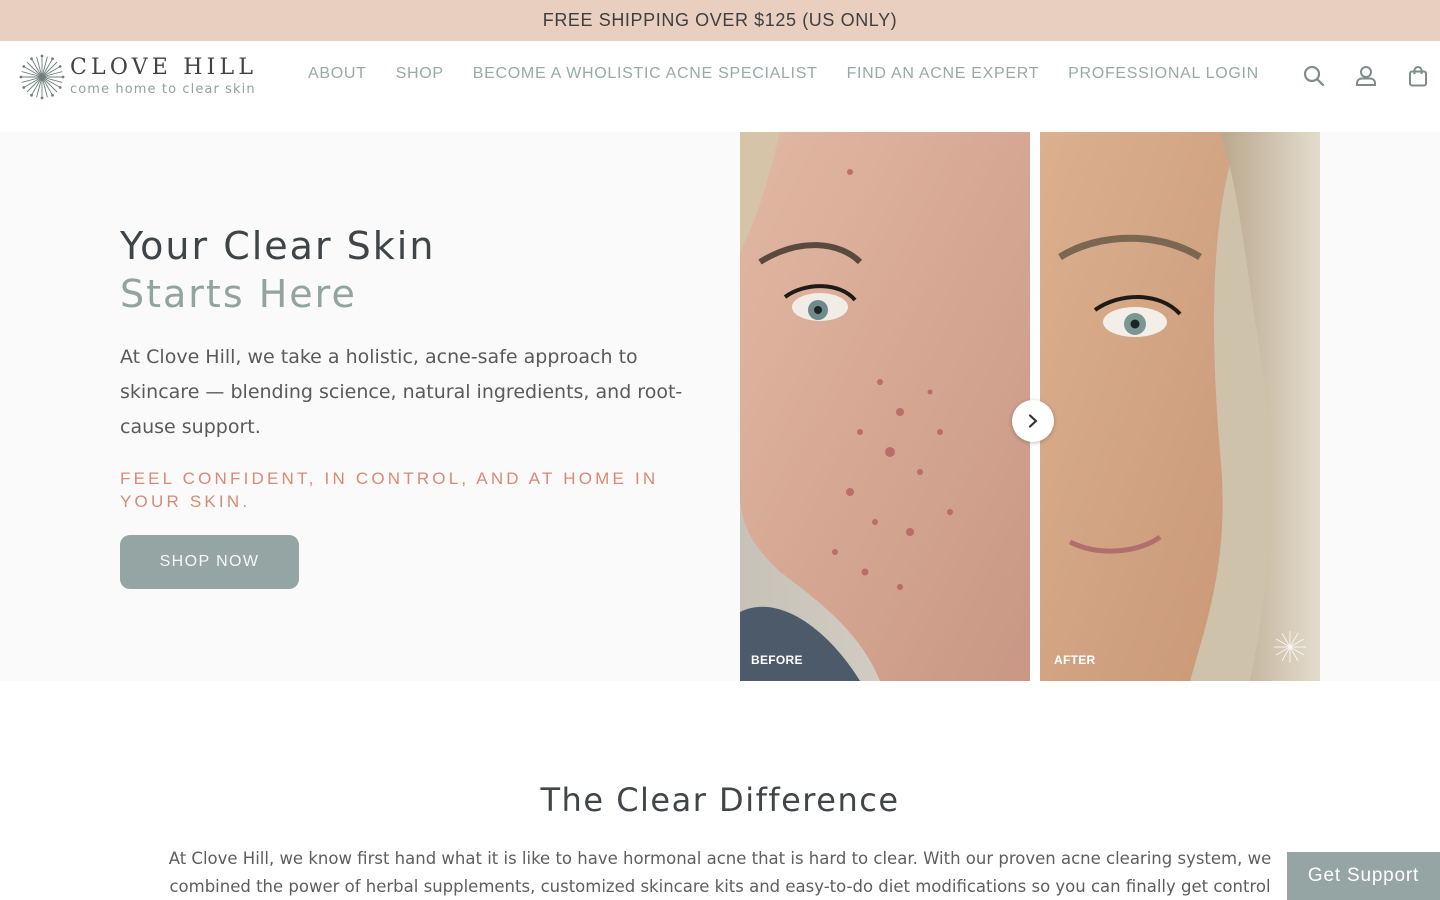  Describe the element at coordinates (420, 74) in the screenshot. I see `nav-shop: SHOP` at that location.